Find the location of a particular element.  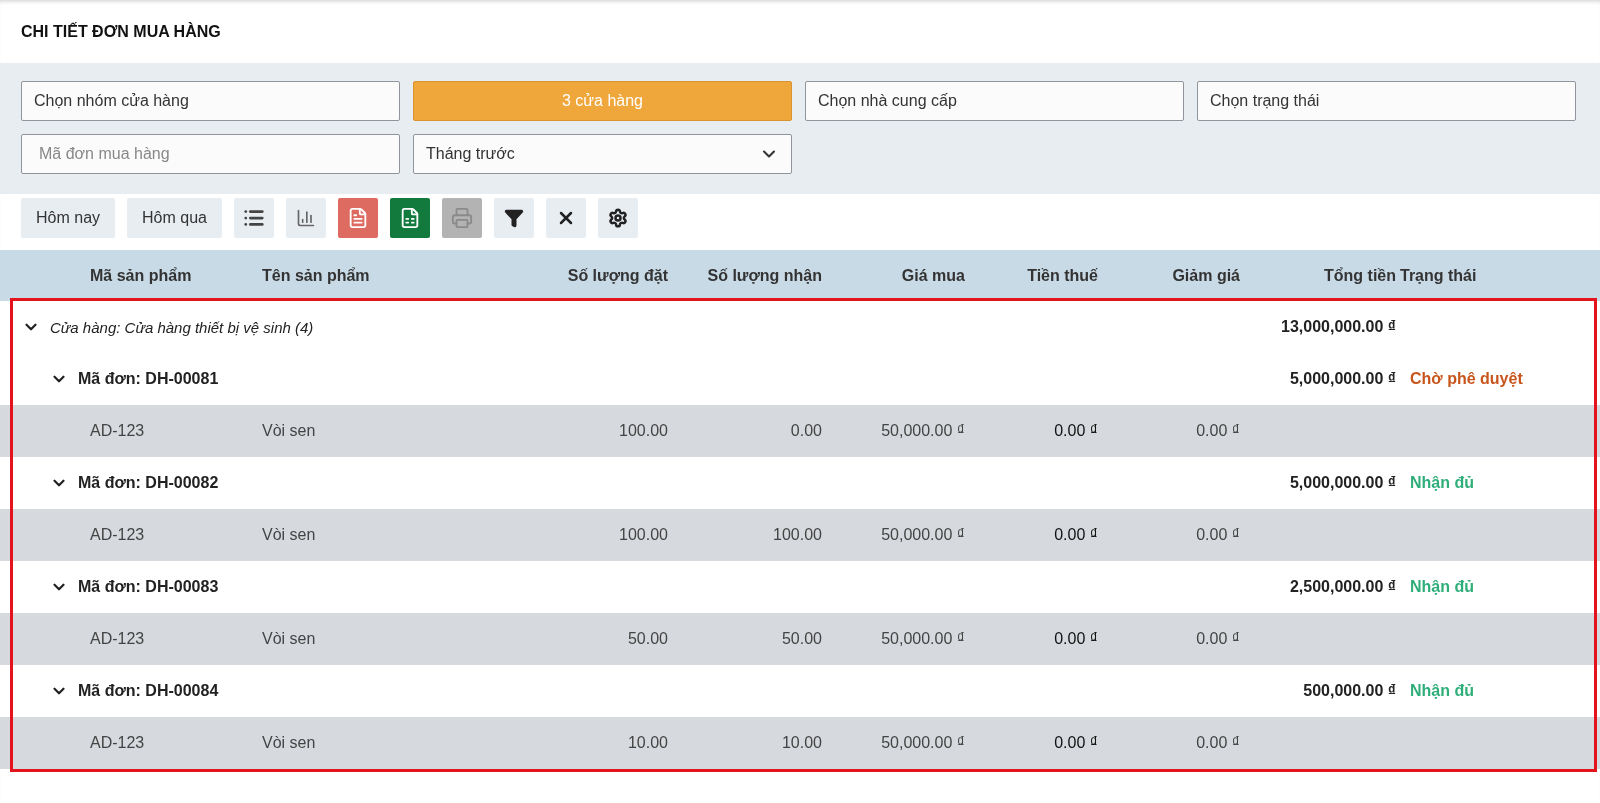

chart-view-button is located at coordinates (305, 218).